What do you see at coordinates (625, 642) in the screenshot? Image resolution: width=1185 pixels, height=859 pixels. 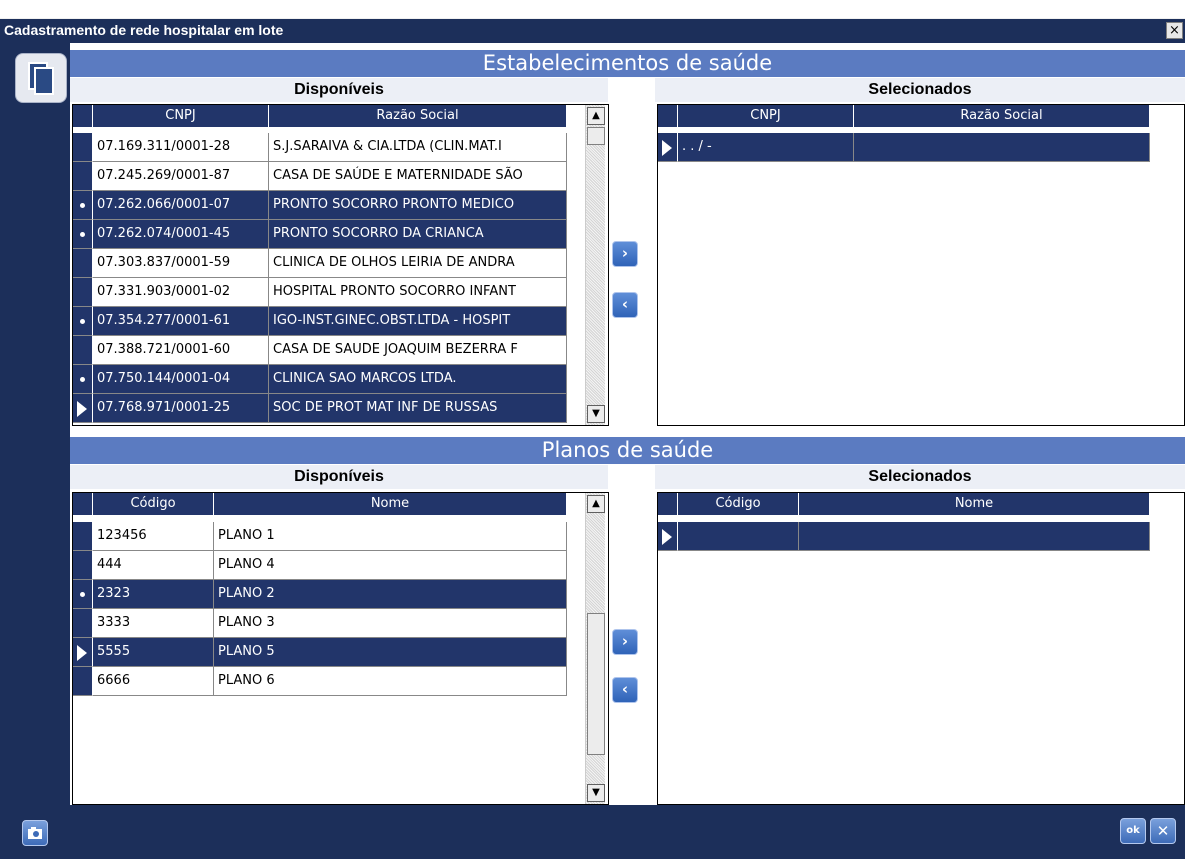 I see `add-plano-button: ›` at bounding box center [625, 642].